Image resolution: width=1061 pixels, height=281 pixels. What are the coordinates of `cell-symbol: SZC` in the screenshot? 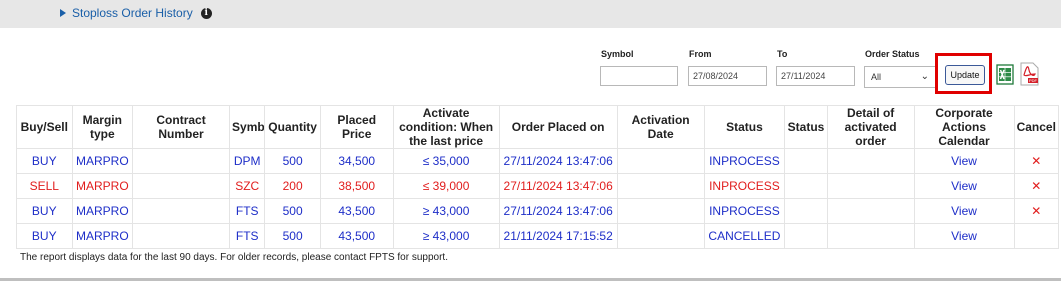 It's located at (247, 186).